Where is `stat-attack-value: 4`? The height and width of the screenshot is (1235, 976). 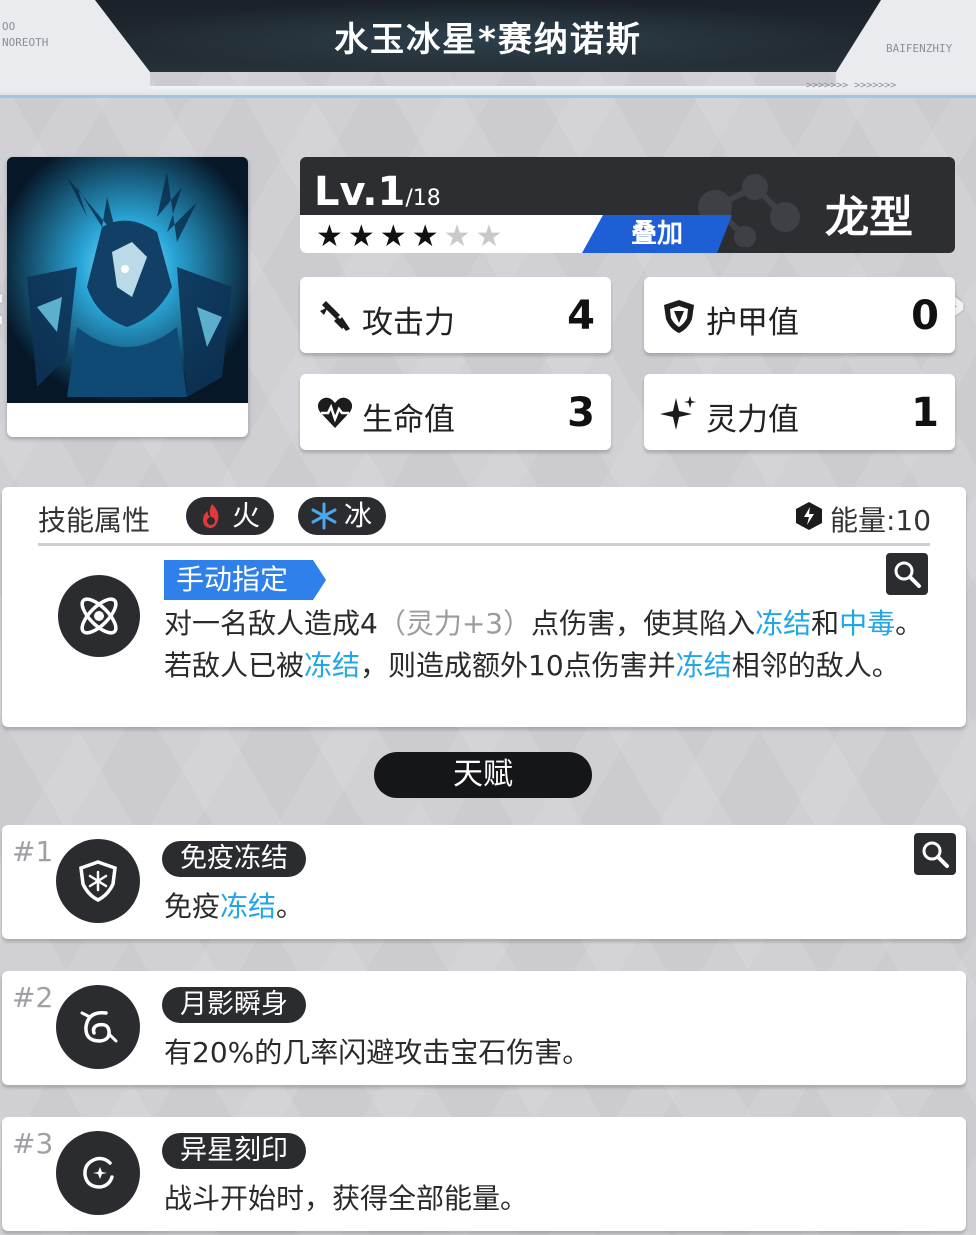 stat-attack-value: 4 is located at coordinates (581, 316).